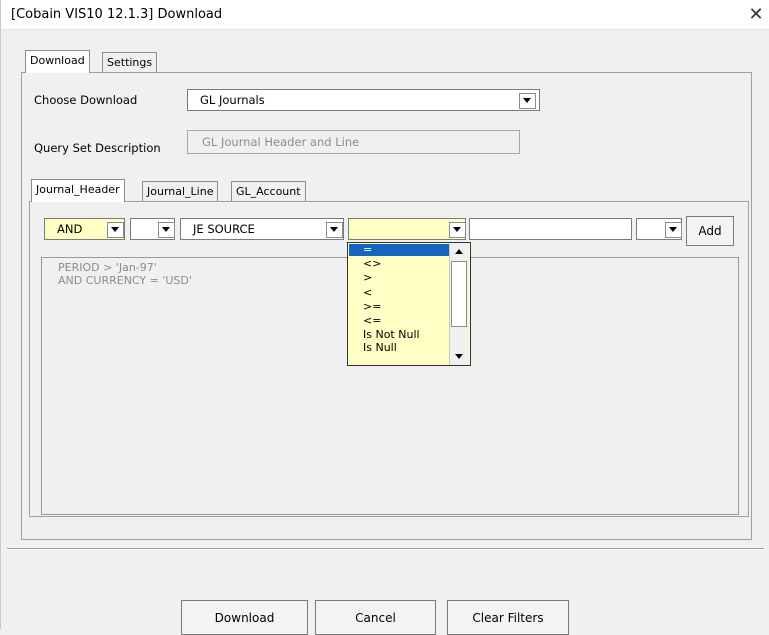 This screenshot has height=635, width=769. I want to click on clear-filters-button: Clear Filters, so click(508, 617).